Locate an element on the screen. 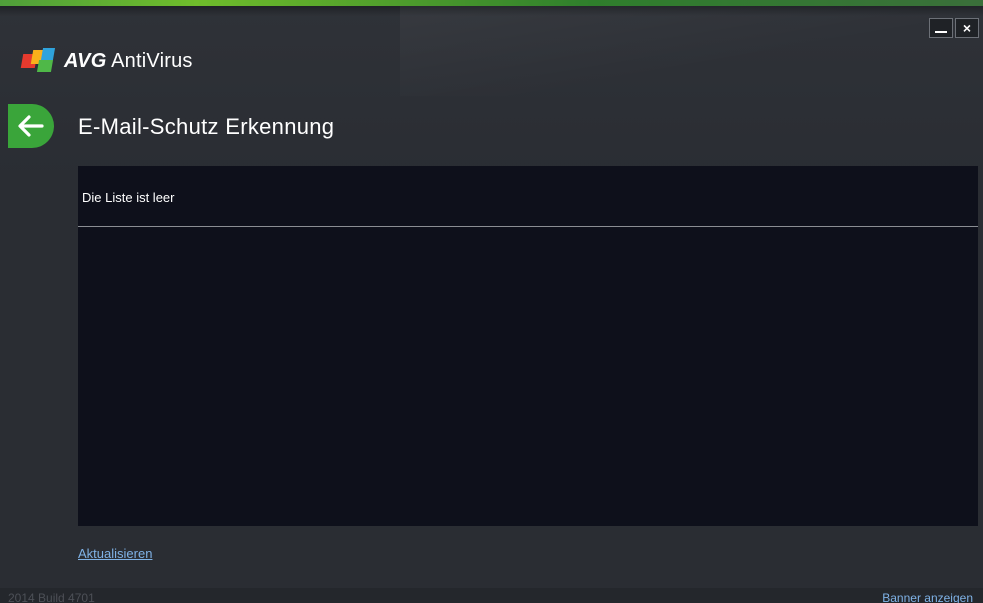 The width and height of the screenshot is (983, 603). build-label: 2014 Build 4701 is located at coordinates (51, 597).